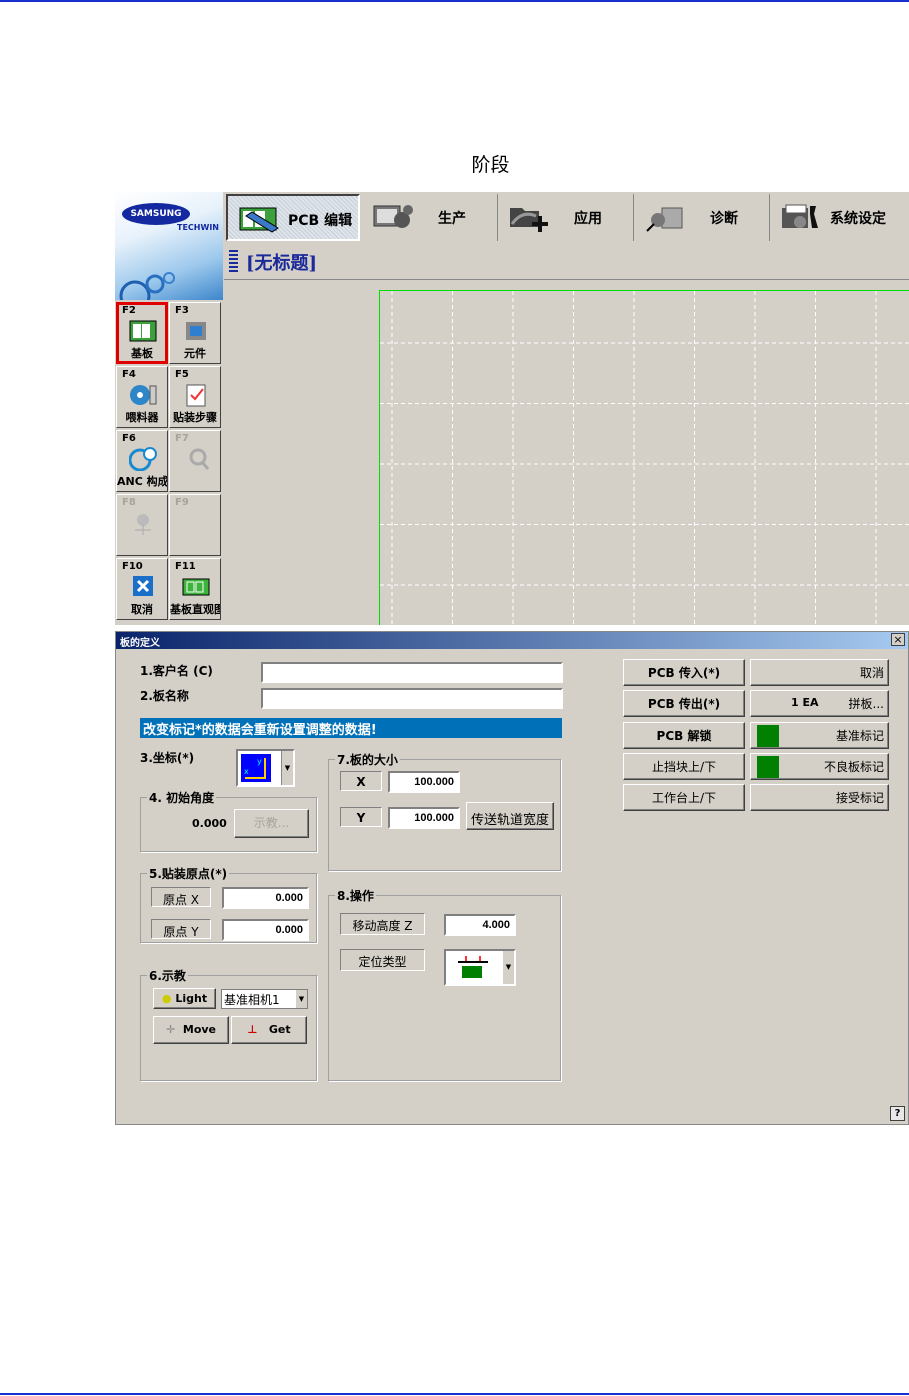  What do you see at coordinates (252, 1029) in the screenshot?
I see `get-position-icon: ⊥` at bounding box center [252, 1029].